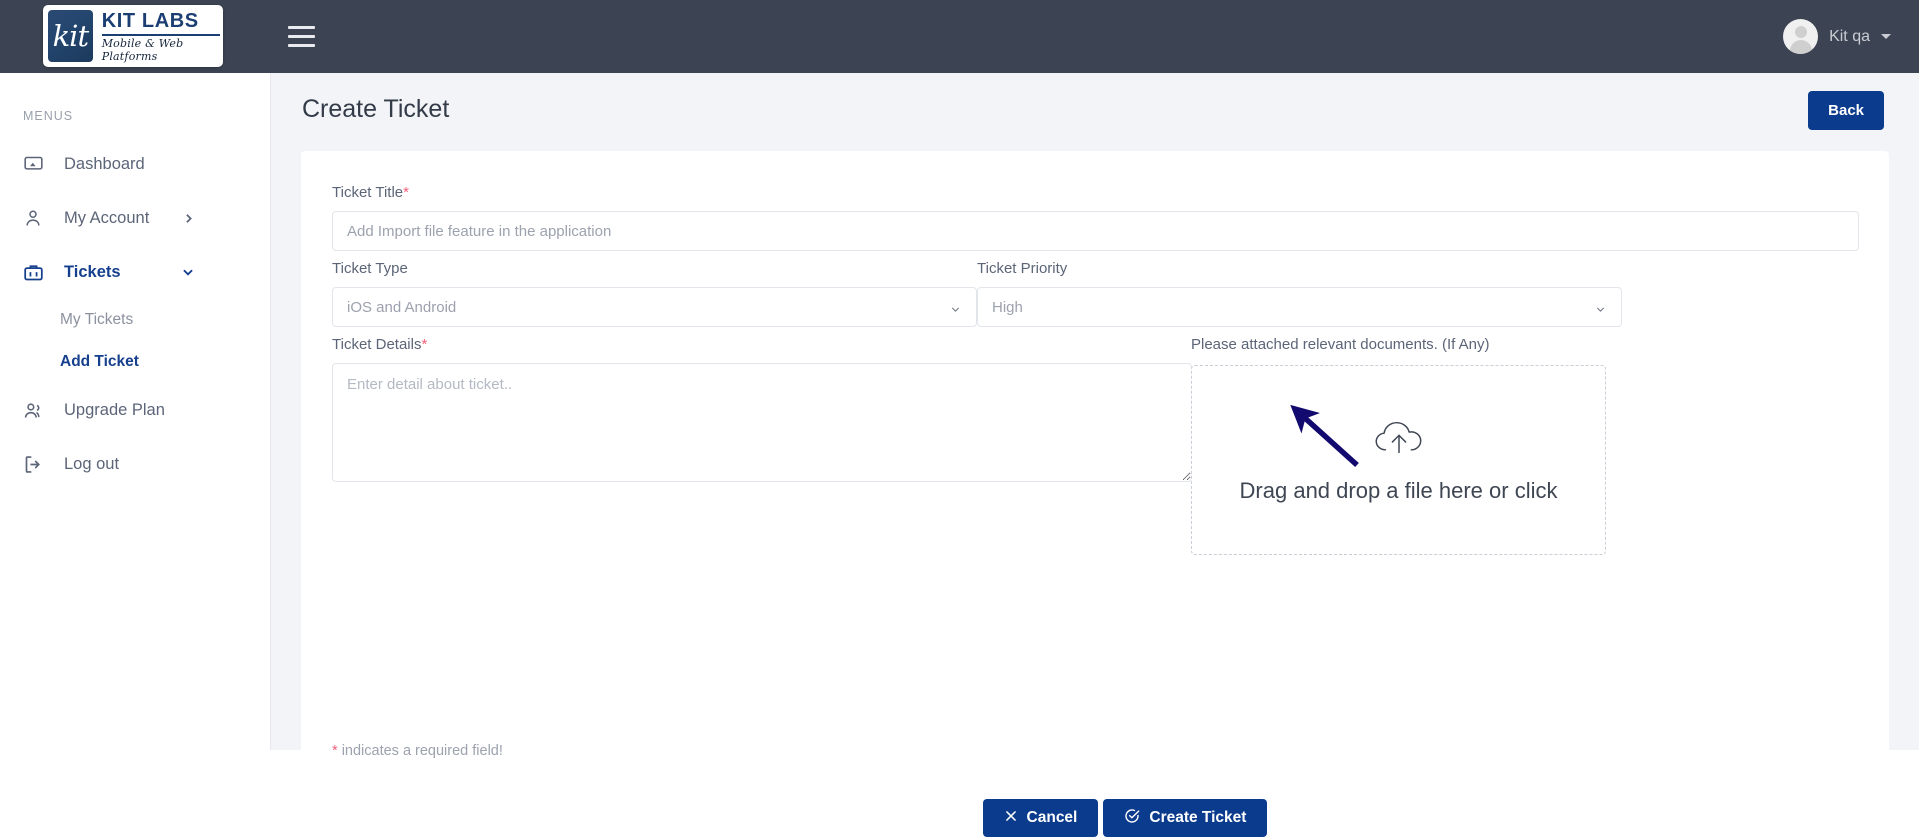 This screenshot has height=837, width=1919. What do you see at coordinates (1198, 817) in the screenshot?
I see `create-ticket-button-label: Create Ticket` at bounding box center [1198, 817].